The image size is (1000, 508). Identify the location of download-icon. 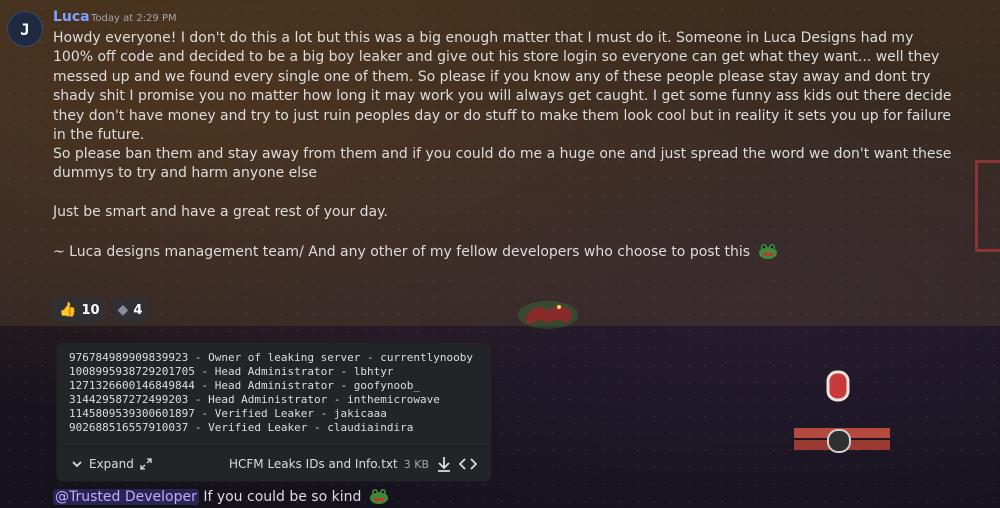
(444, 464).